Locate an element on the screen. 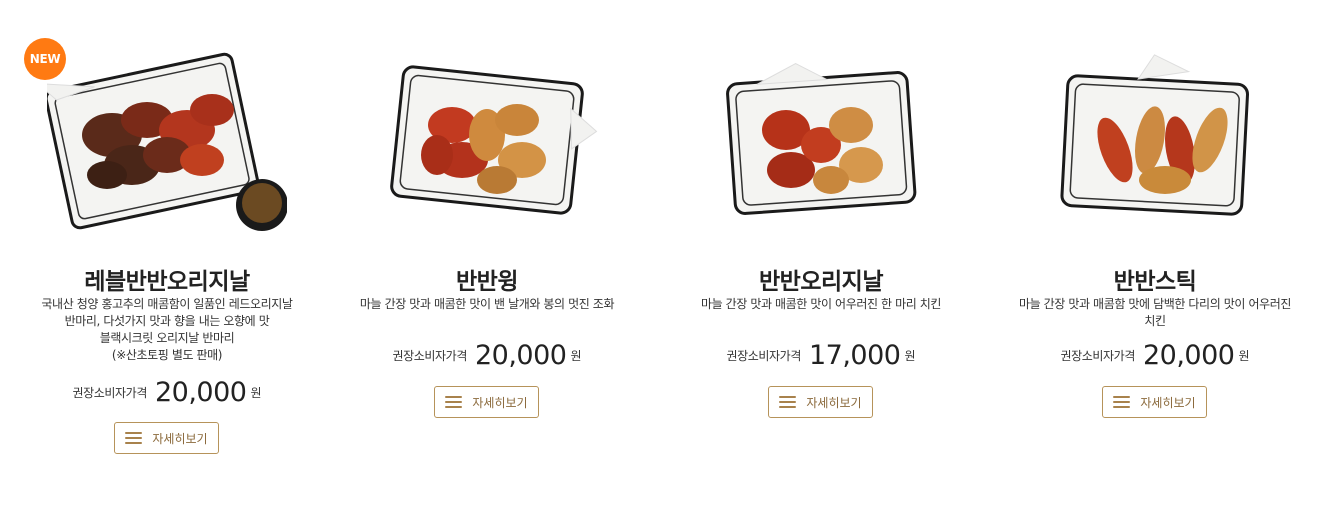  price-value: 17,000 is located at coordinates (854, 355).